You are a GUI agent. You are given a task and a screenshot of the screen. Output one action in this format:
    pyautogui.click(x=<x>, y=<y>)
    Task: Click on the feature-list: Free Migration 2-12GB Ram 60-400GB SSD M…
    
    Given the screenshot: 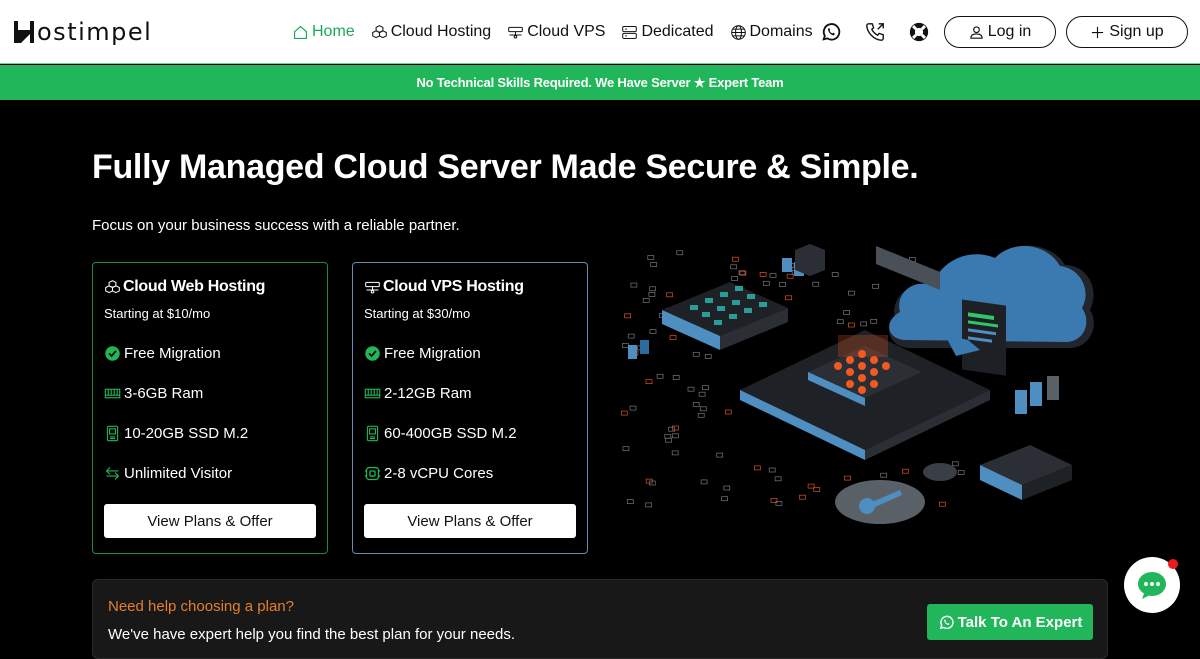 What is the action you would take?
    pyautogui.click(x=470, y=413)
    